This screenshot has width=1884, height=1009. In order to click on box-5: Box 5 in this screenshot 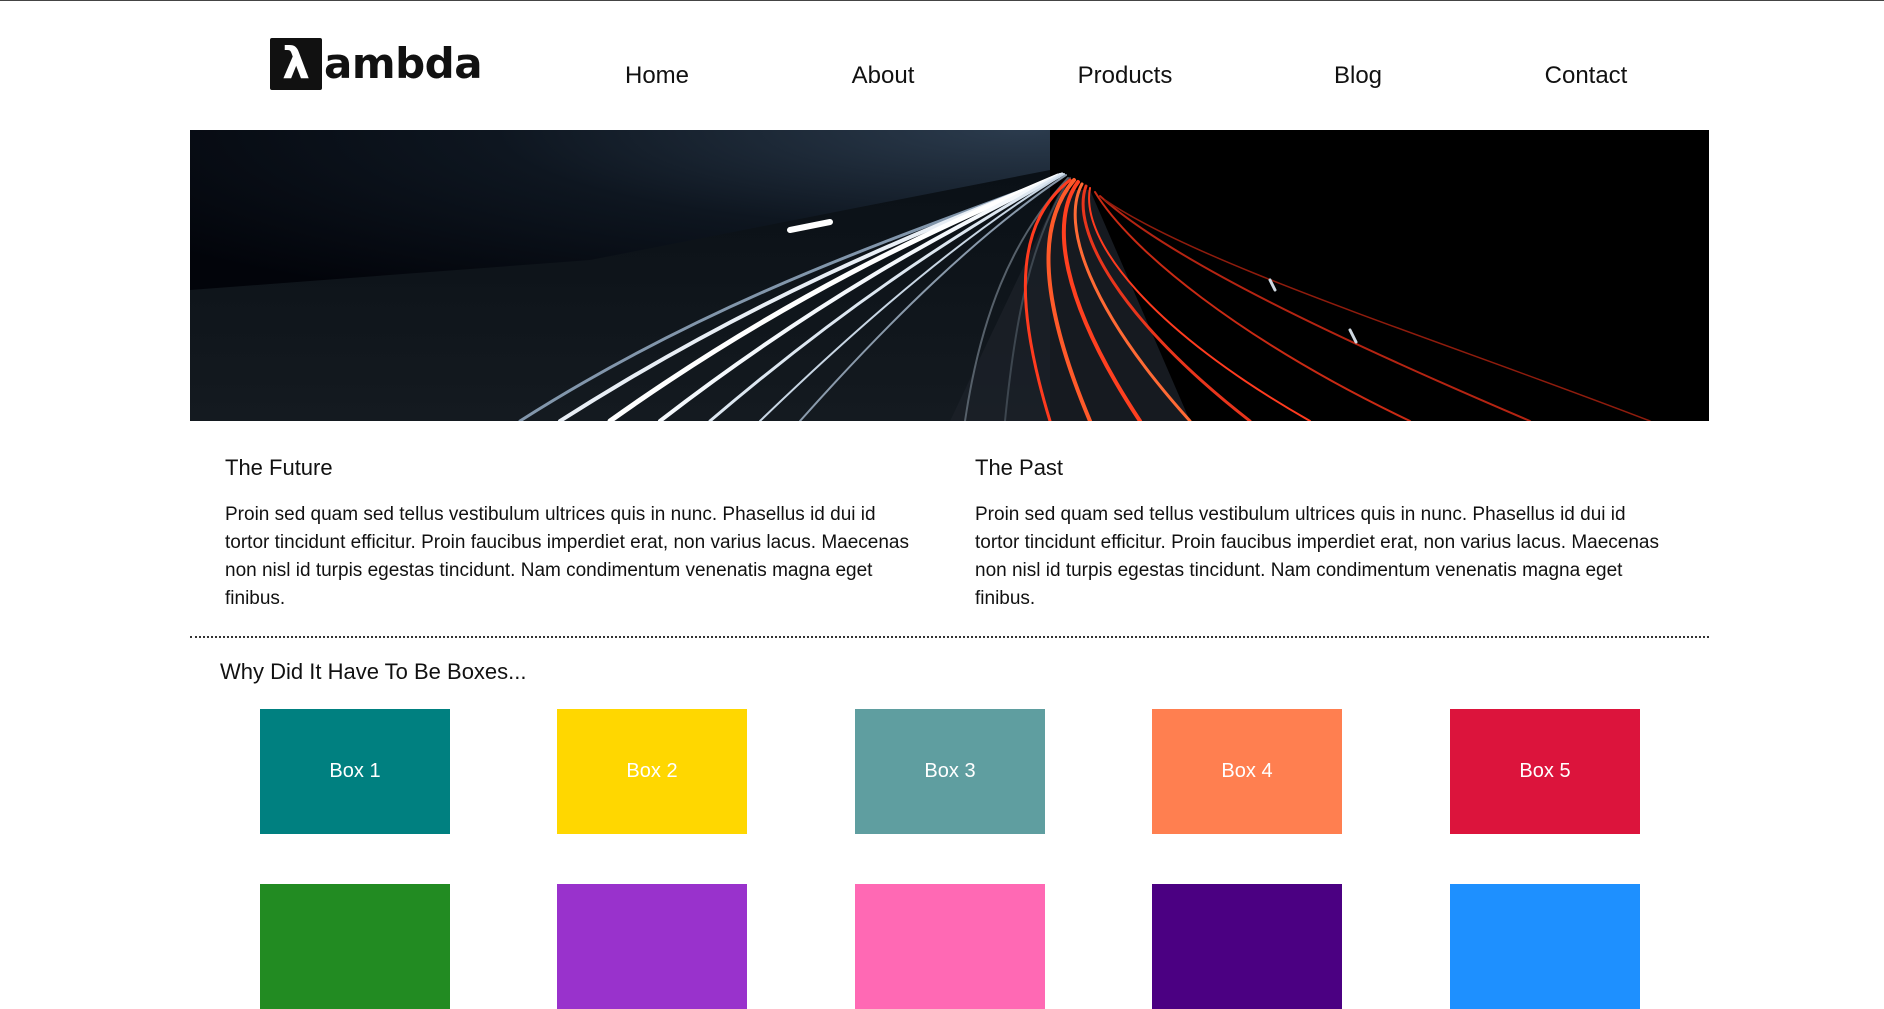, I will do `click(1545, 771)`.